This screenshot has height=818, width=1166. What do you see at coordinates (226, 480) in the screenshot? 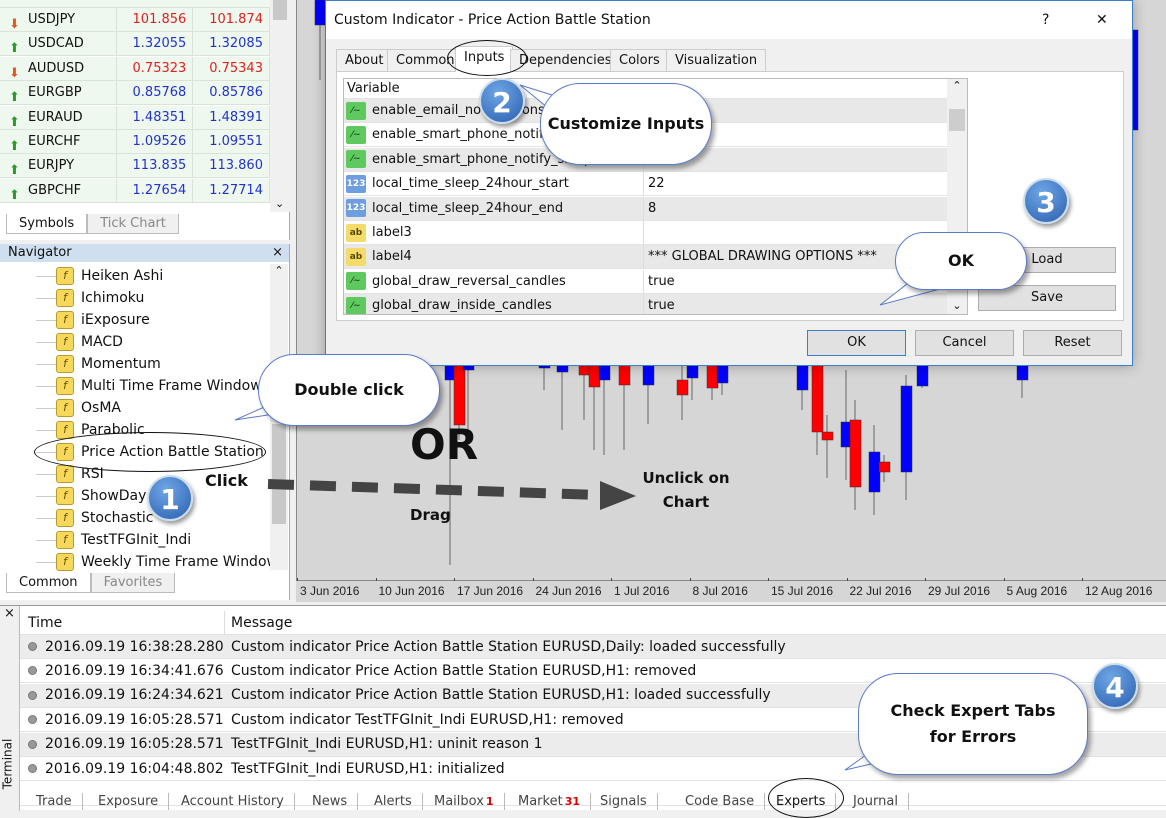
I see `click-label: Click` at bounding box center [226, 480].